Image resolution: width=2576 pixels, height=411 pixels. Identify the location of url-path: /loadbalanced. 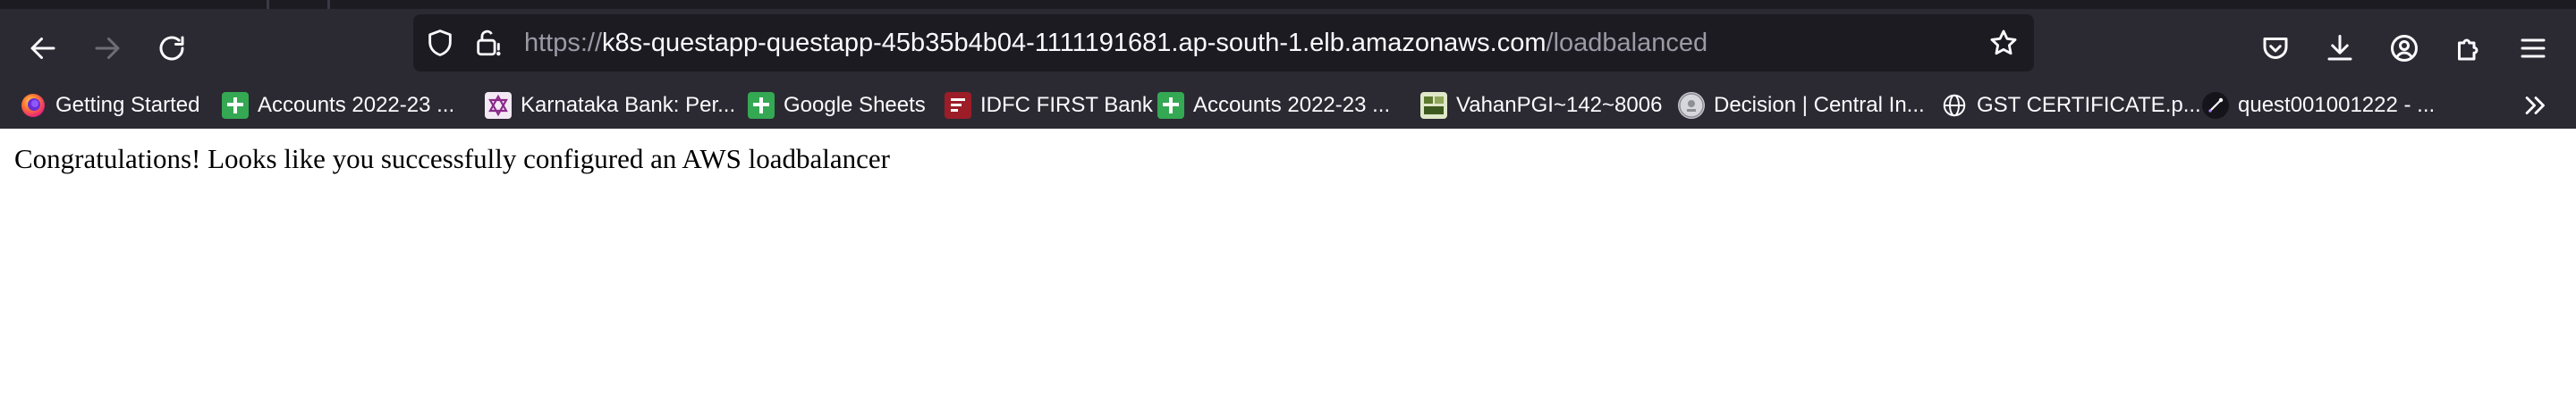
(1627, 43).